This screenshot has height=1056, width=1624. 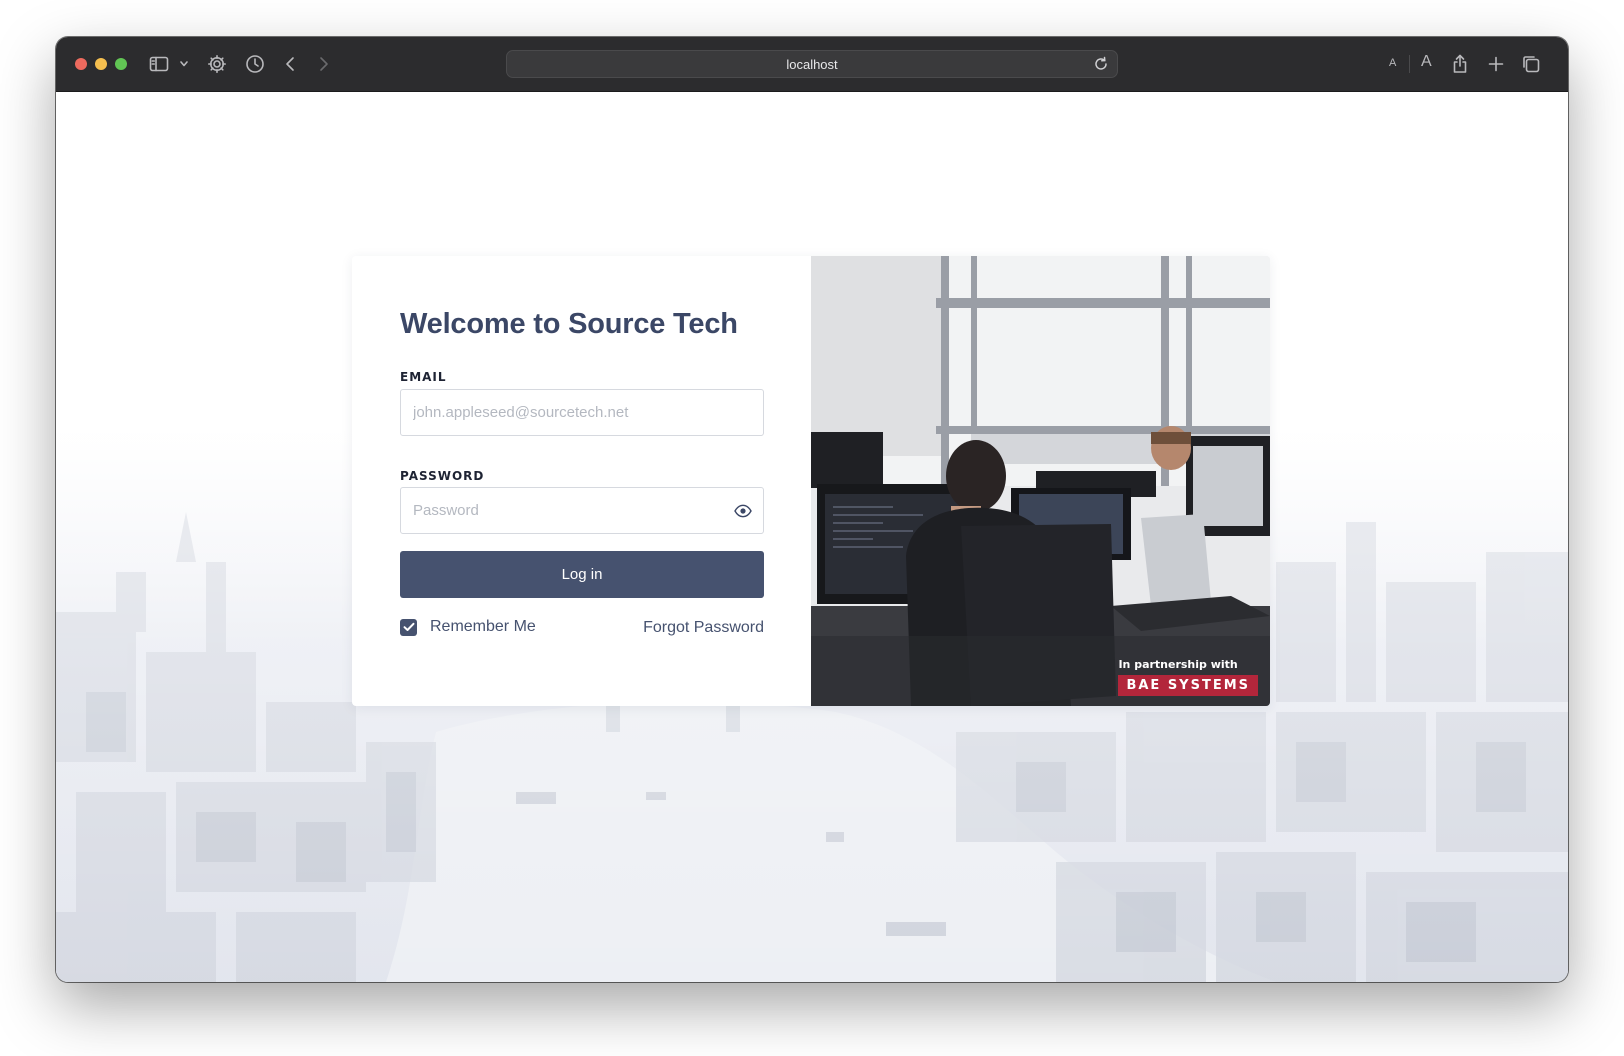 What do you see at coordinates (1496, 64) in the screenshot?
I see `new-tab-icon` at bounding box center [1496, 64].